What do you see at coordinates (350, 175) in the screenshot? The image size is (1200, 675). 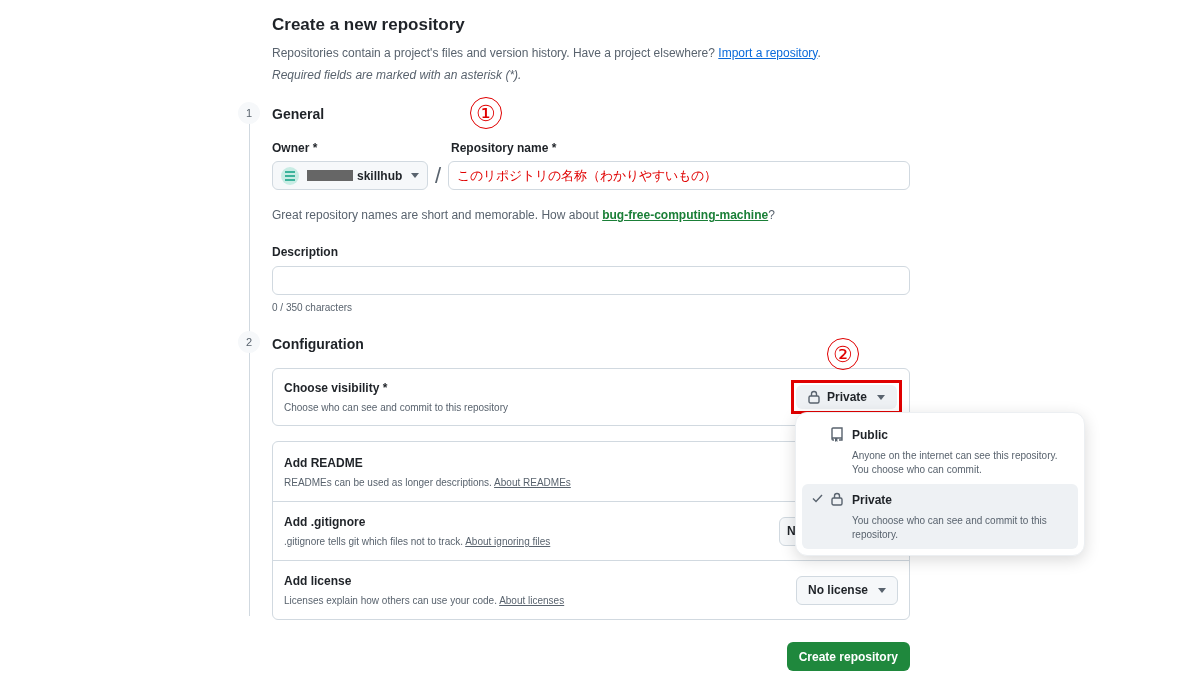 I see `owner-select: skillhub` at bounding box center [350, 175].